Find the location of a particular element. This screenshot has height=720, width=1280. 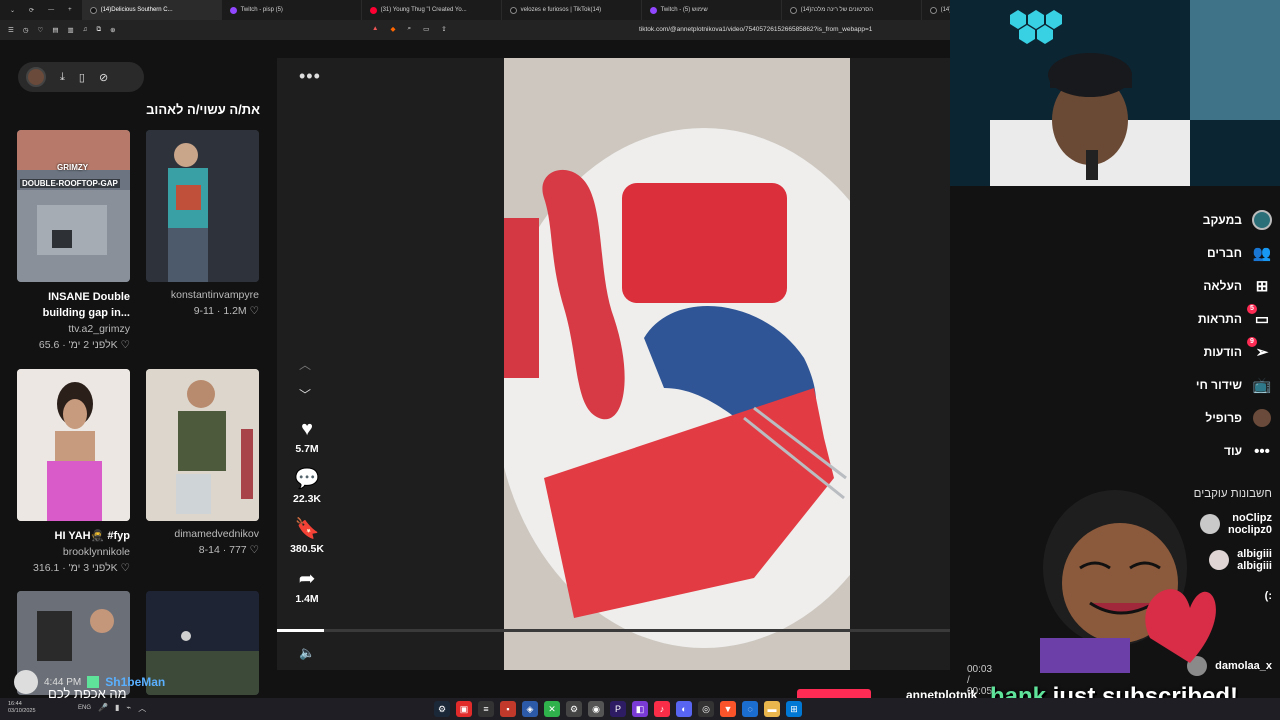

nav-profile: פרופיל is located at coordinates (1238, 418).